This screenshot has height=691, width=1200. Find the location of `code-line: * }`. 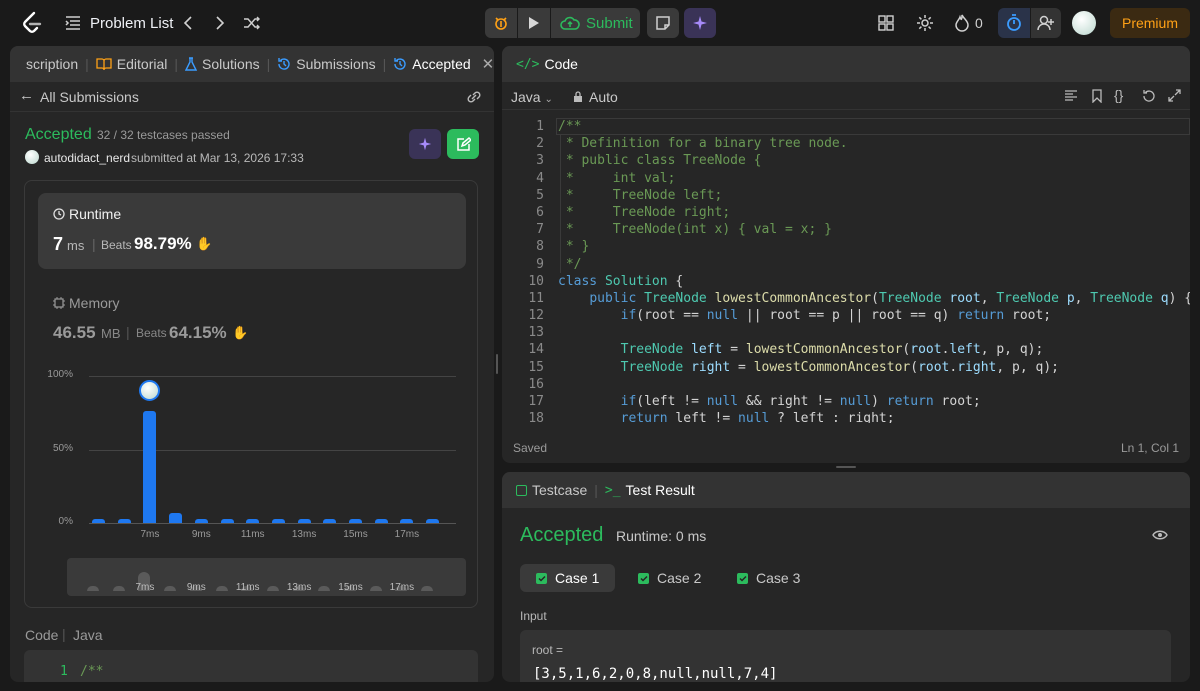

code-line: * } is located at coordinates (574, 247).